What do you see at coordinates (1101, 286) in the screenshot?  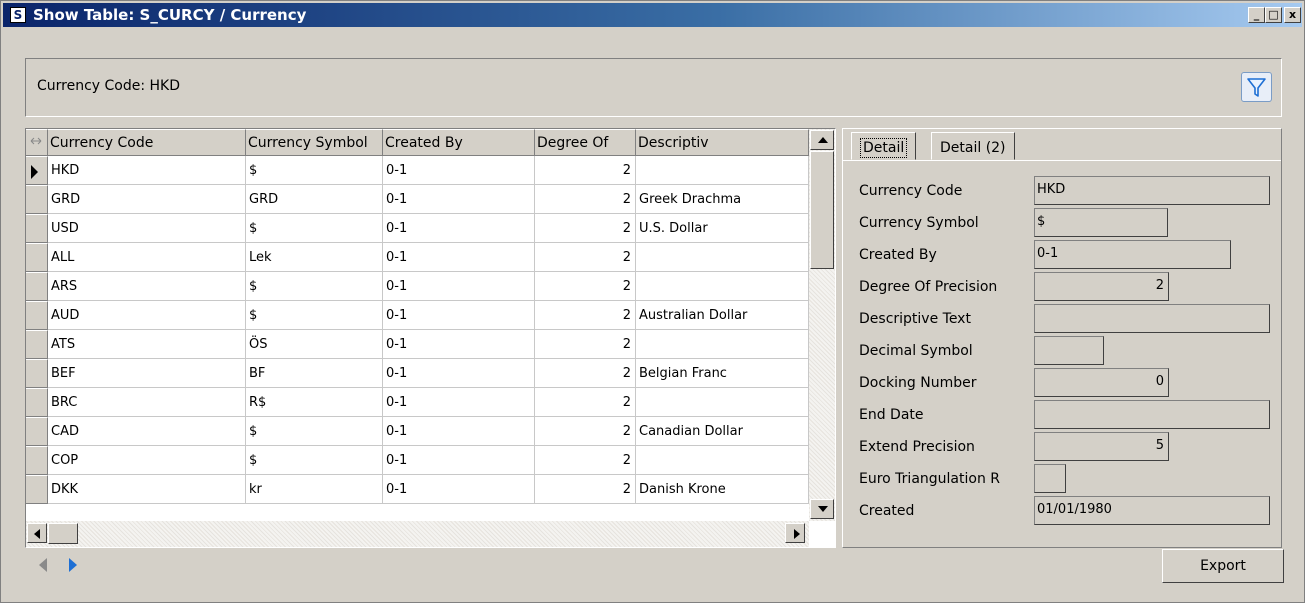 I see `field-degree-of-precision: 2` at bounding box center [1101, 286].